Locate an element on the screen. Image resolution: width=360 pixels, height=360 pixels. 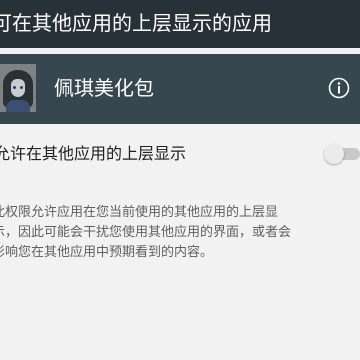
page-title: 可在其他应用的上层显示的应用 is located at coordinates (136, 23).